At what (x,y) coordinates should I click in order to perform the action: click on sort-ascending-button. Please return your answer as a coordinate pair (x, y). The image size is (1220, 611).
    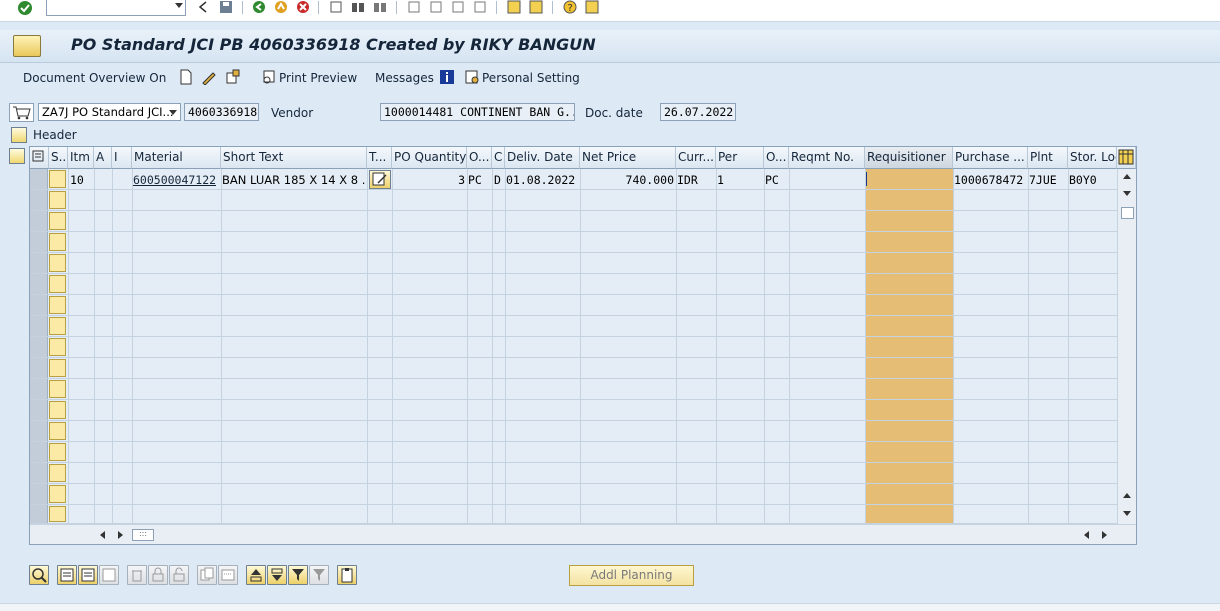
    Looking at the image, I should click on (256, 575).